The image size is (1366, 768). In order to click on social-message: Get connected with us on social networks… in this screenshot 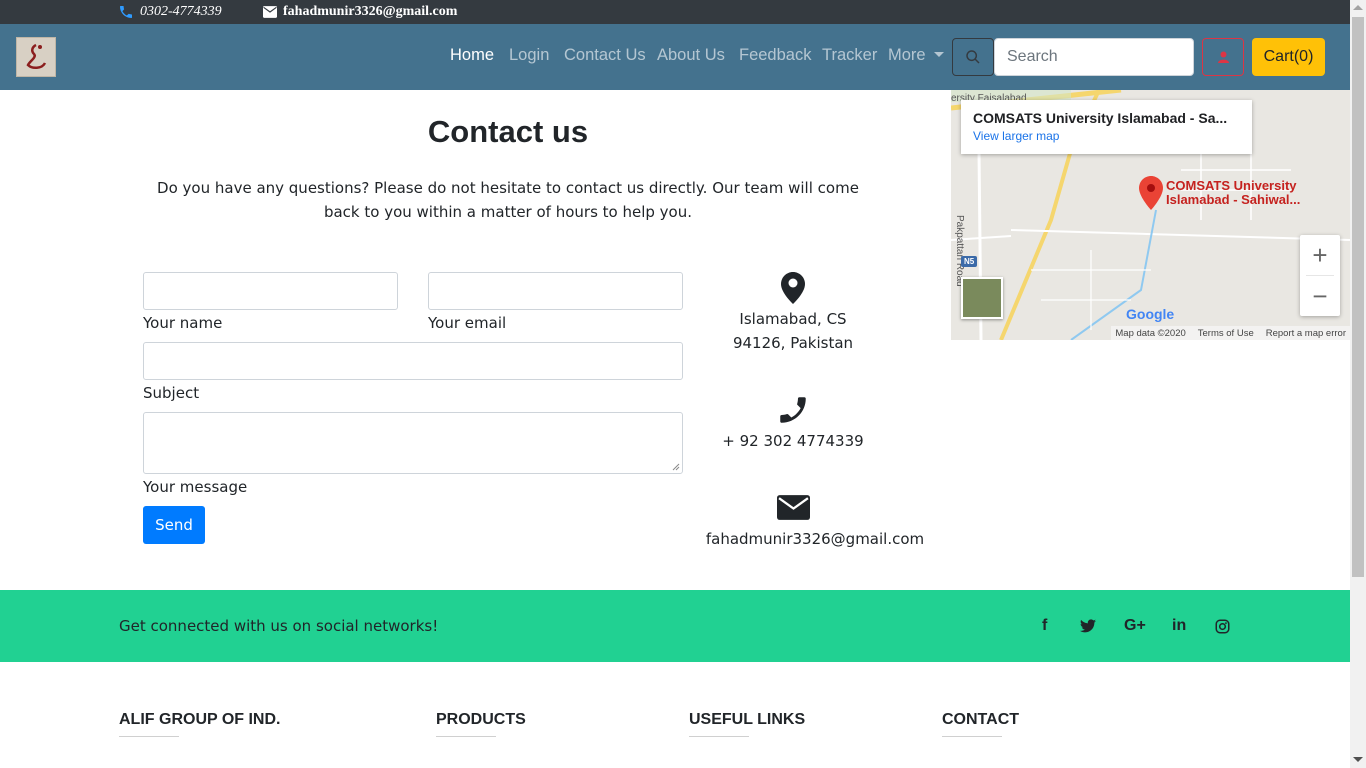, I will do `click(279, 626)`.